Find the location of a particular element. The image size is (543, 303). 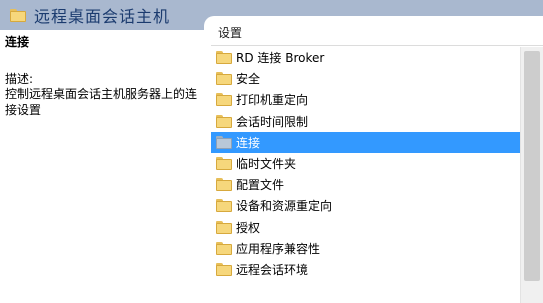

page-title: 远程桌面会话主机 is located at coordinates (102, 16).